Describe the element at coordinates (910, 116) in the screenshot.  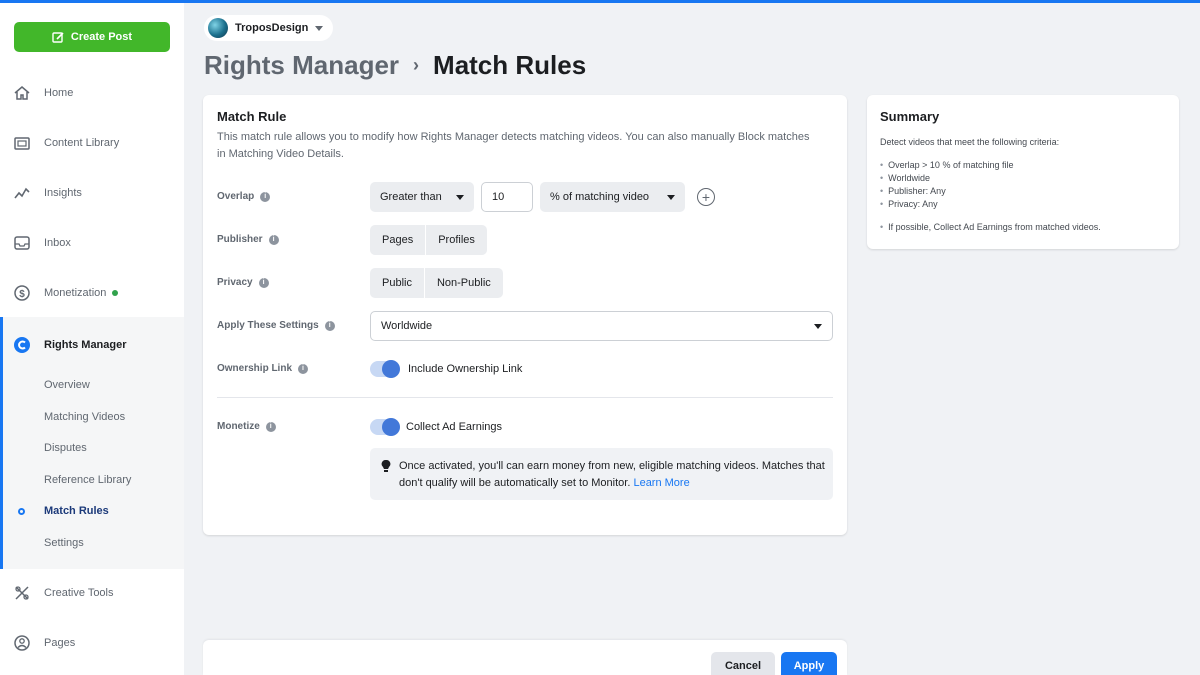
I see `summary-title: Summary` at that location.